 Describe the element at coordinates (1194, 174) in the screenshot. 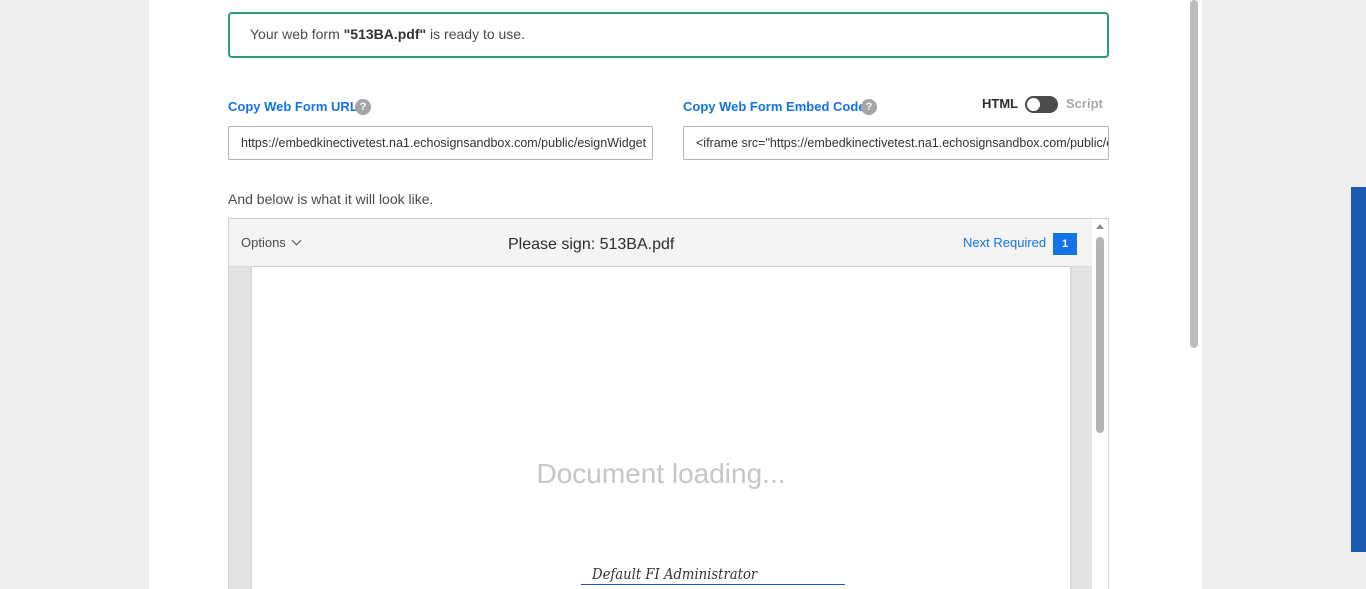

I see `page-scrollbar-thumb` at that location.